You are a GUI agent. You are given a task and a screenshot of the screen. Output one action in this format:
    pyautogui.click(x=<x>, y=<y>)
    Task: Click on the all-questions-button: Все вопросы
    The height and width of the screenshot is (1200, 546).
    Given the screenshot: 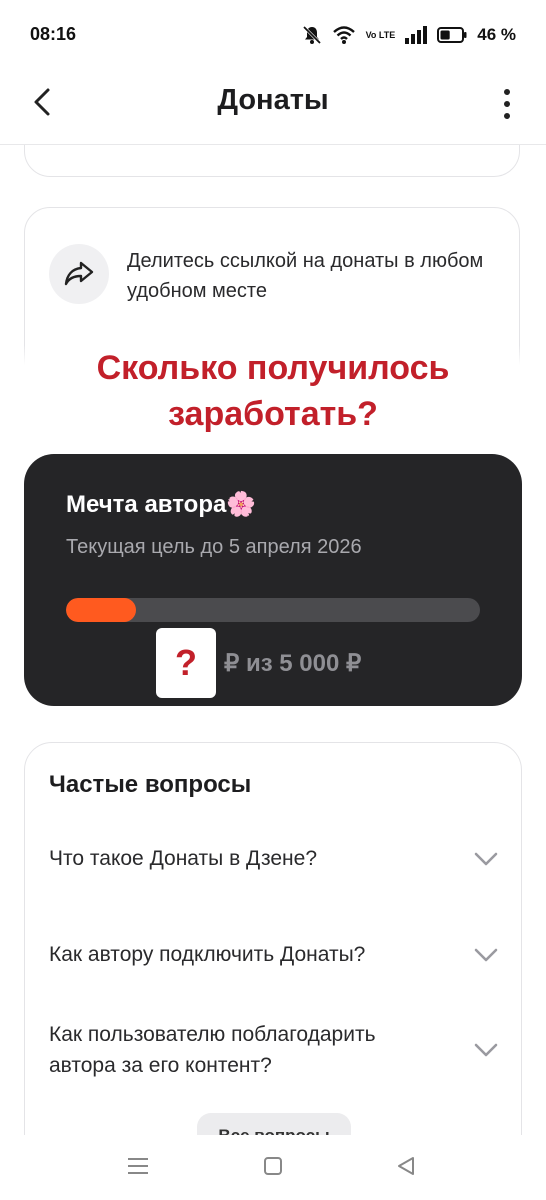 What is the action you would take?
    pyautogui.click(x=274, y=1124)
    